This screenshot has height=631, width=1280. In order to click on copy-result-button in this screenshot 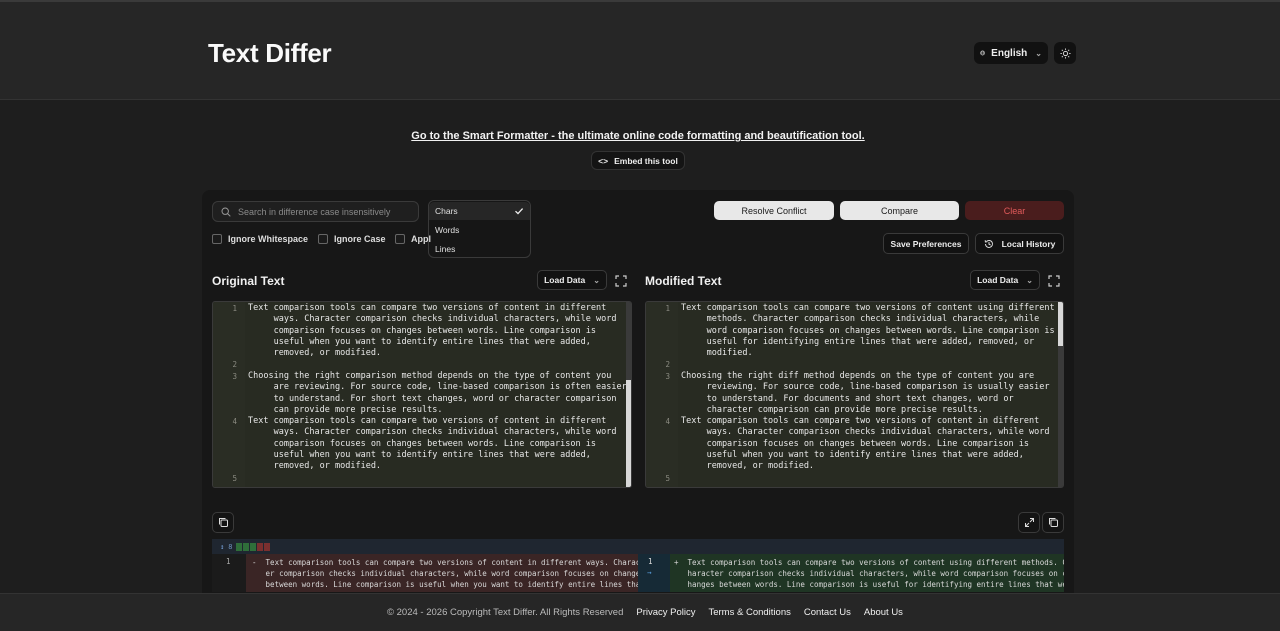, I will do `click(1053, 522)`.